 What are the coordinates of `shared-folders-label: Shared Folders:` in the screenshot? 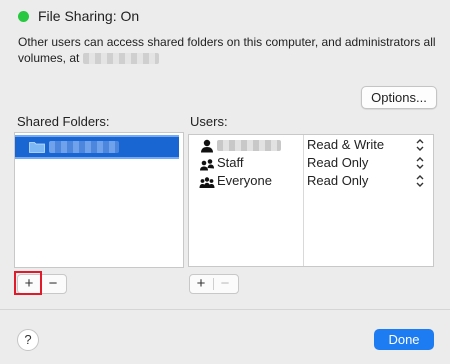 It's located at (63, 121).